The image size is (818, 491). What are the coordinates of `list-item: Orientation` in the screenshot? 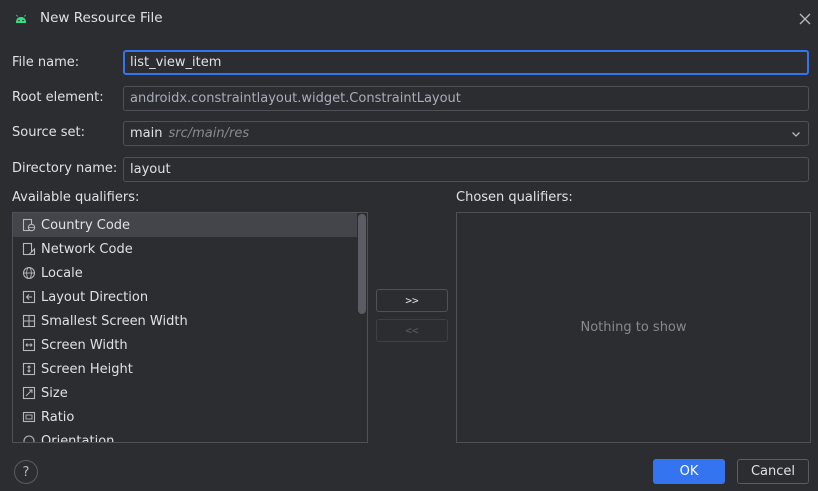 It's located at (185, 436).